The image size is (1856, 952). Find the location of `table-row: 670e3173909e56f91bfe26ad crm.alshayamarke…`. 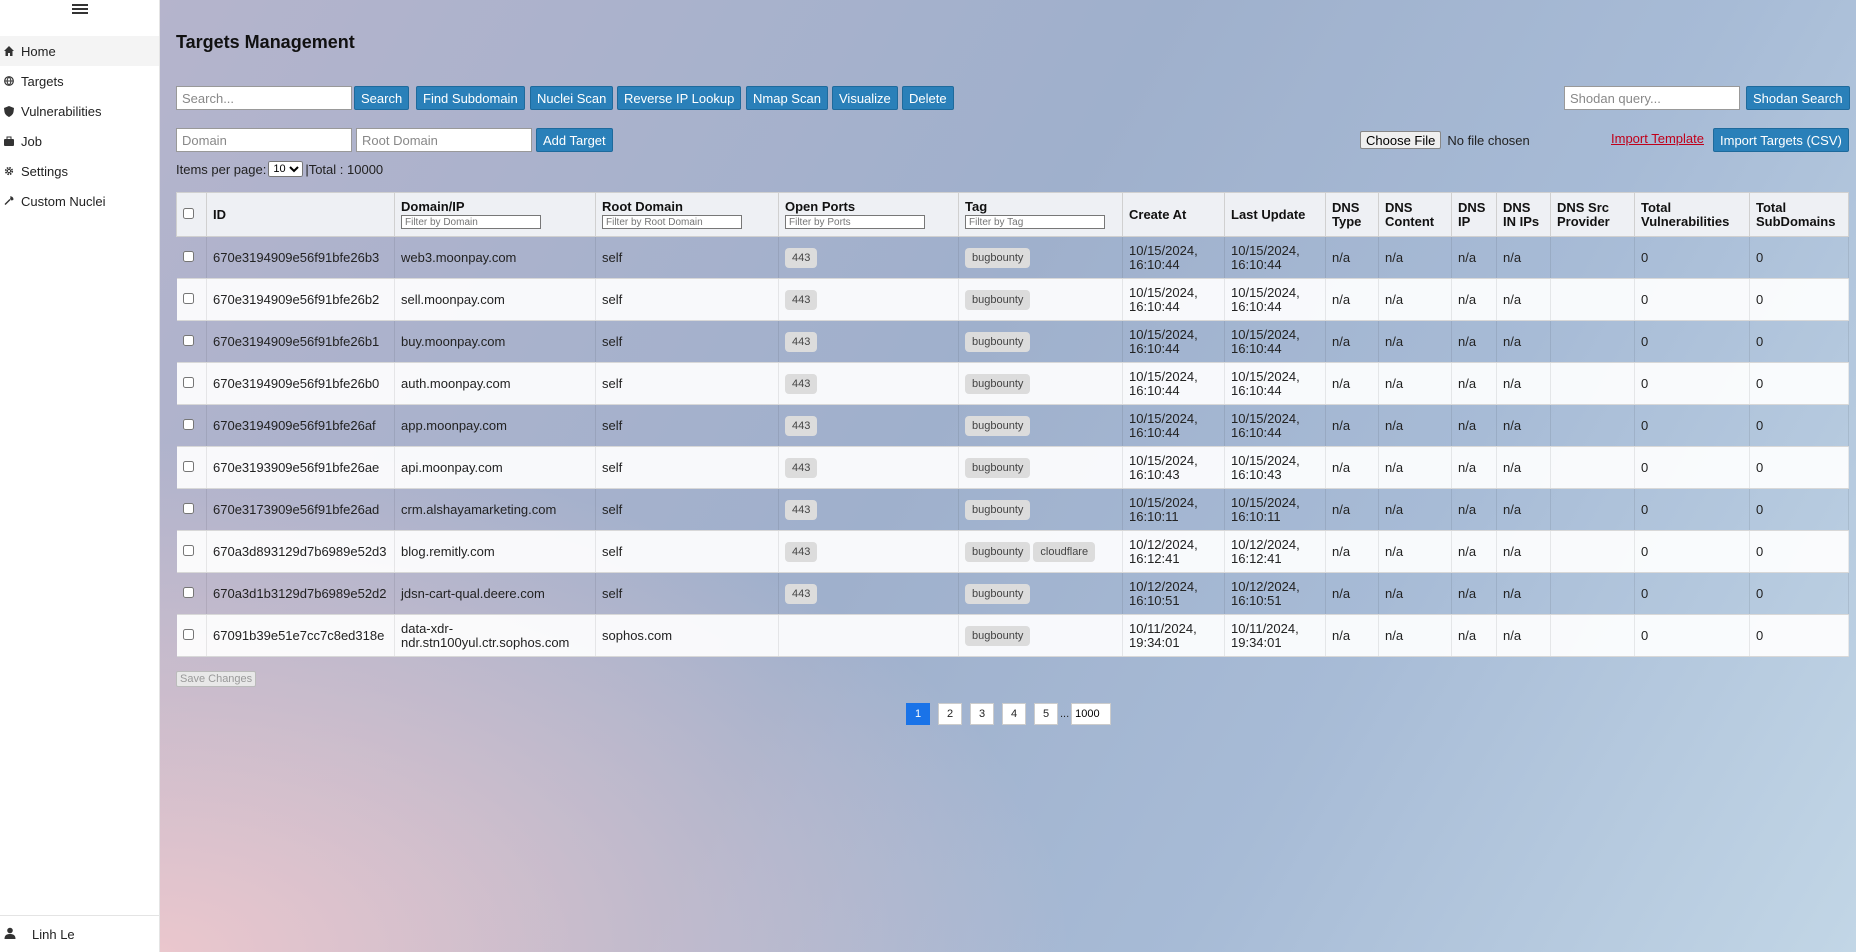

table-row: 670e3173909e56f91bfe26ad crm.alshayamarke… is located at coordinates (1012, 509).